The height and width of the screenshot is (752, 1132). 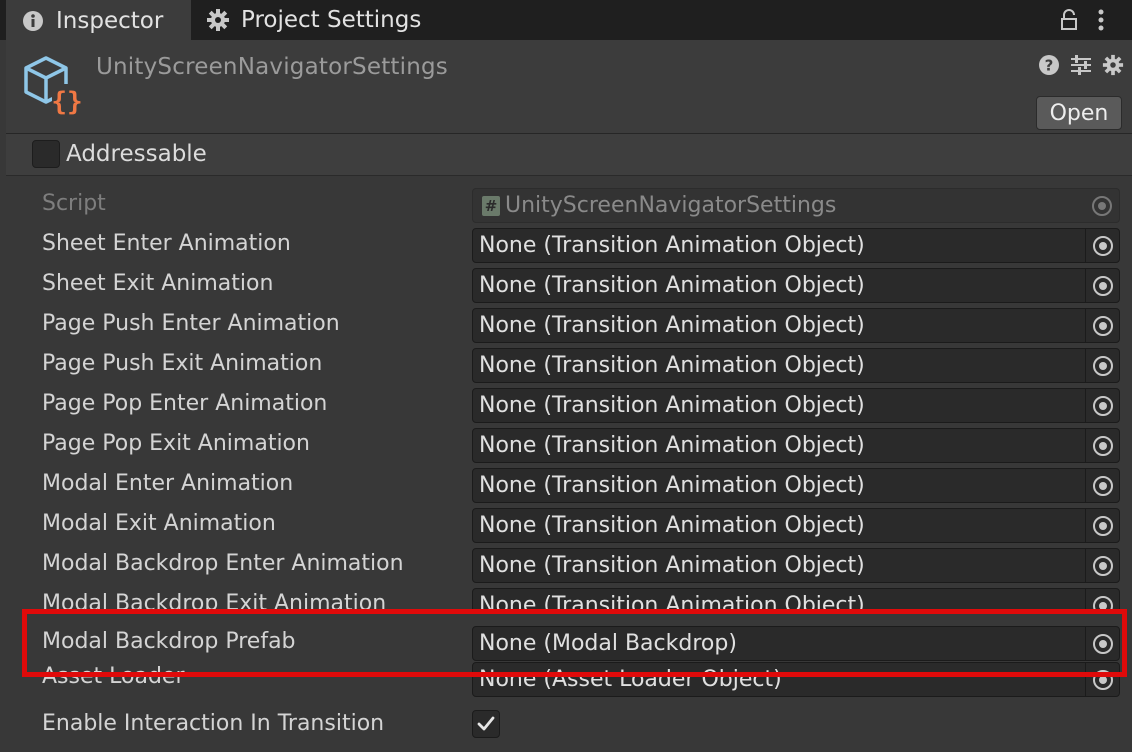 I want to click on tab-inspector: Inspector, so click(x=98, y=20).